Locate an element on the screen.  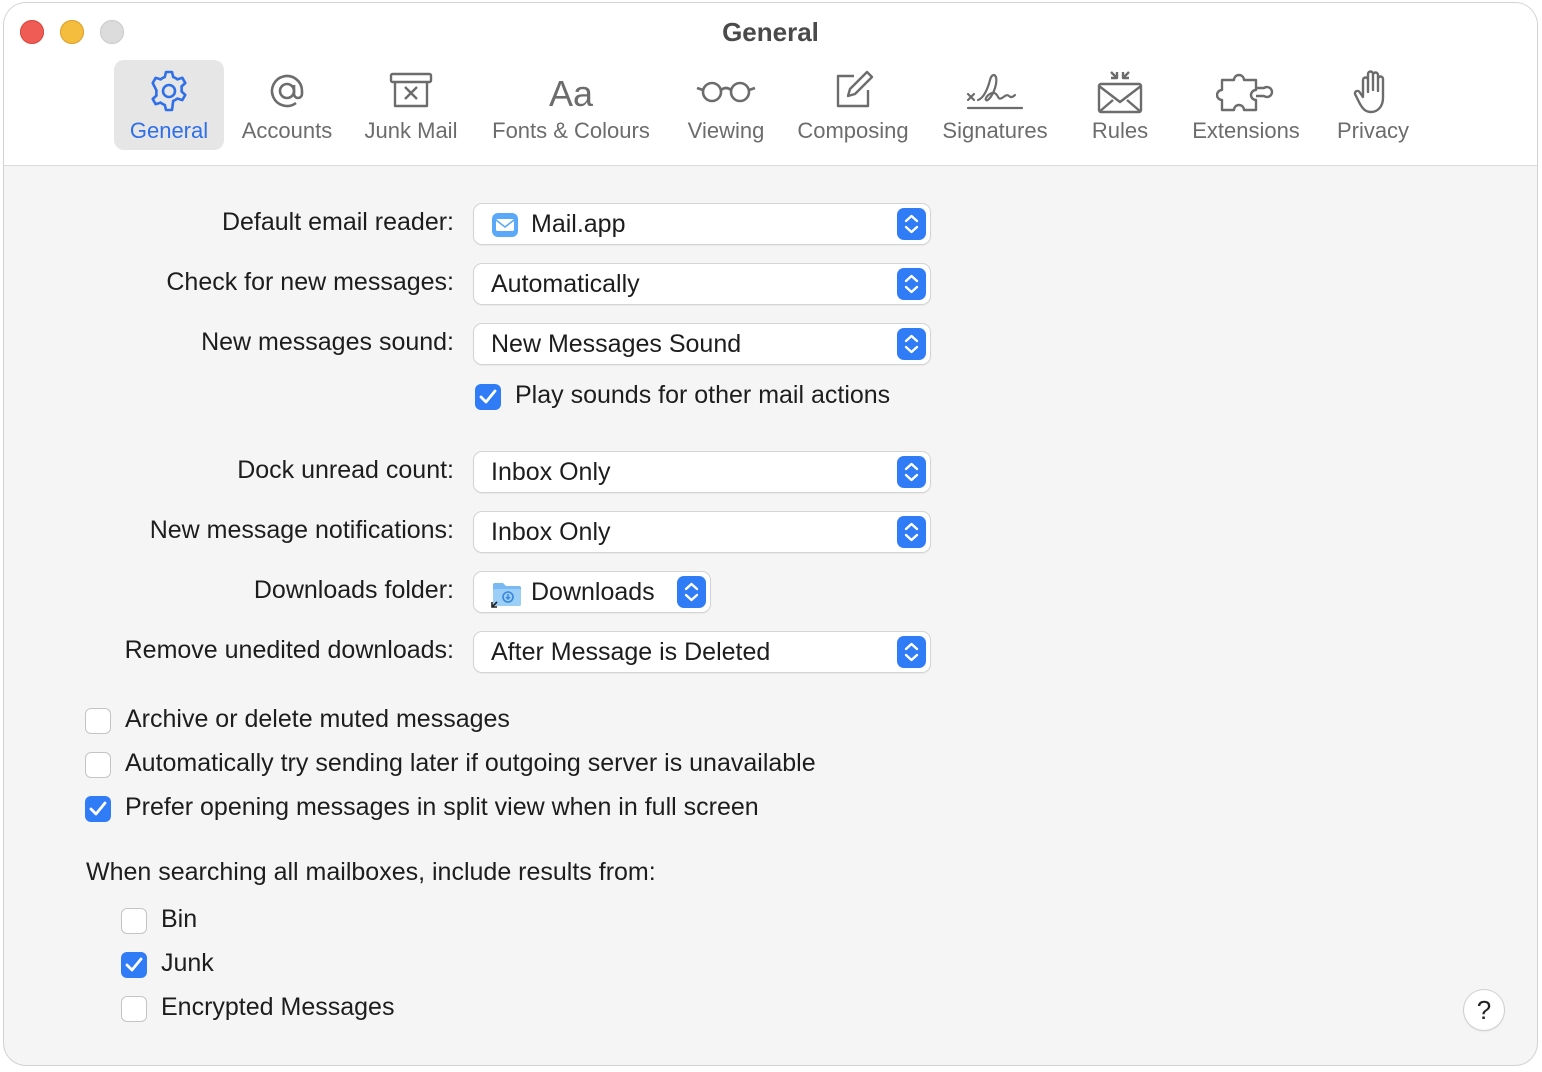
sound-popup: New Messages Sound is located at coordinates (702, 344).